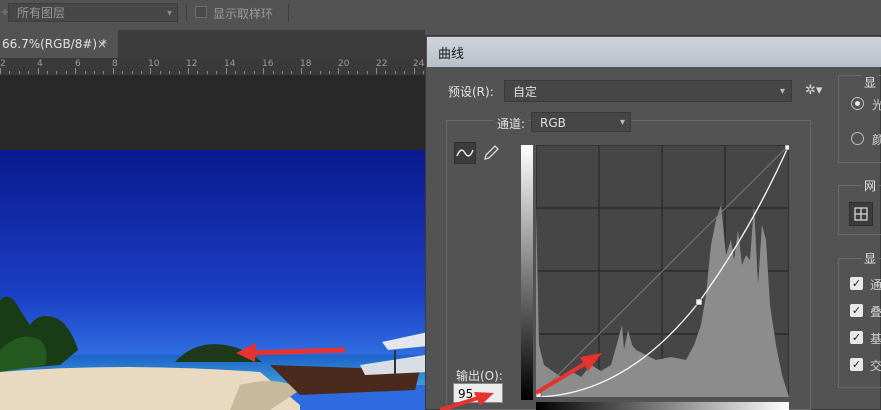 Image resolution: width=881 pixels, height=410 pixels. Describe the element at coordinates (525, 92) in the screenshot. I see `preset-value: 自定` at that location.